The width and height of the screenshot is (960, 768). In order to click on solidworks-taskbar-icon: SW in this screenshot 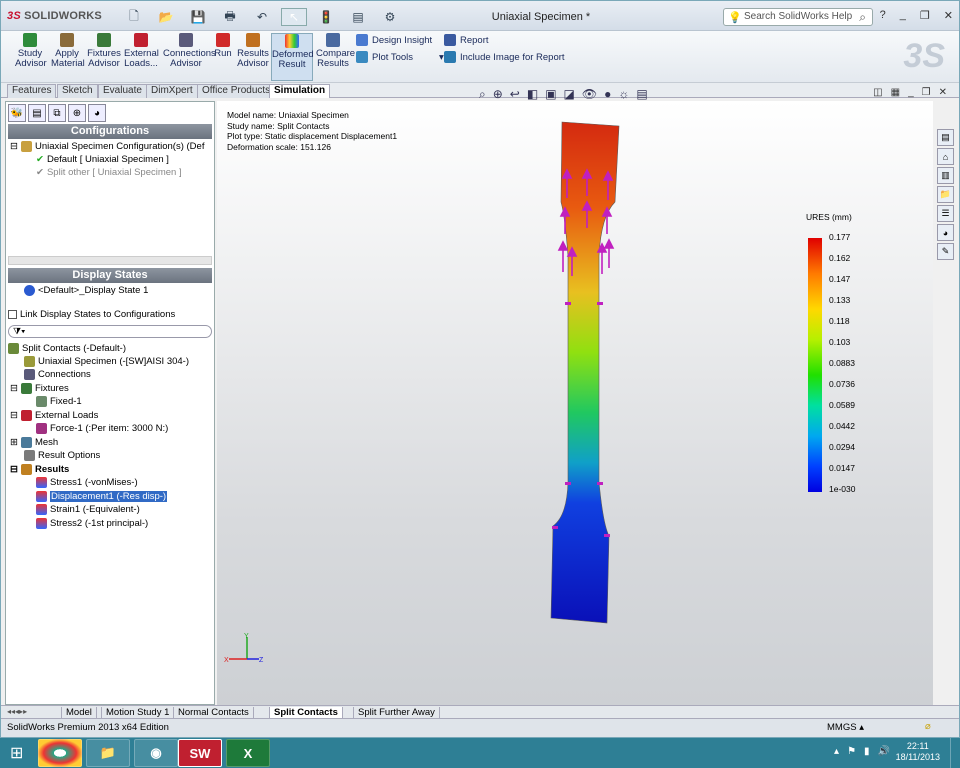, I will do `click(200, 753)`.